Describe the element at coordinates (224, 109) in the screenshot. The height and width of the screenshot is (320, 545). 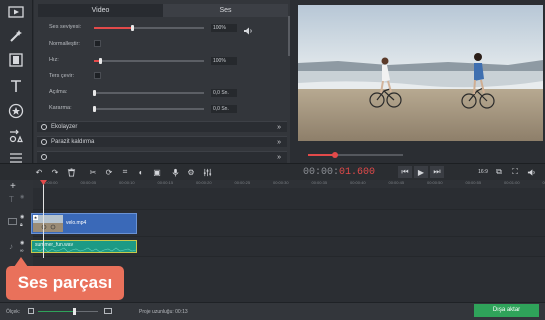
I see `fade-out-value: 0,0 Sn.` at that location.